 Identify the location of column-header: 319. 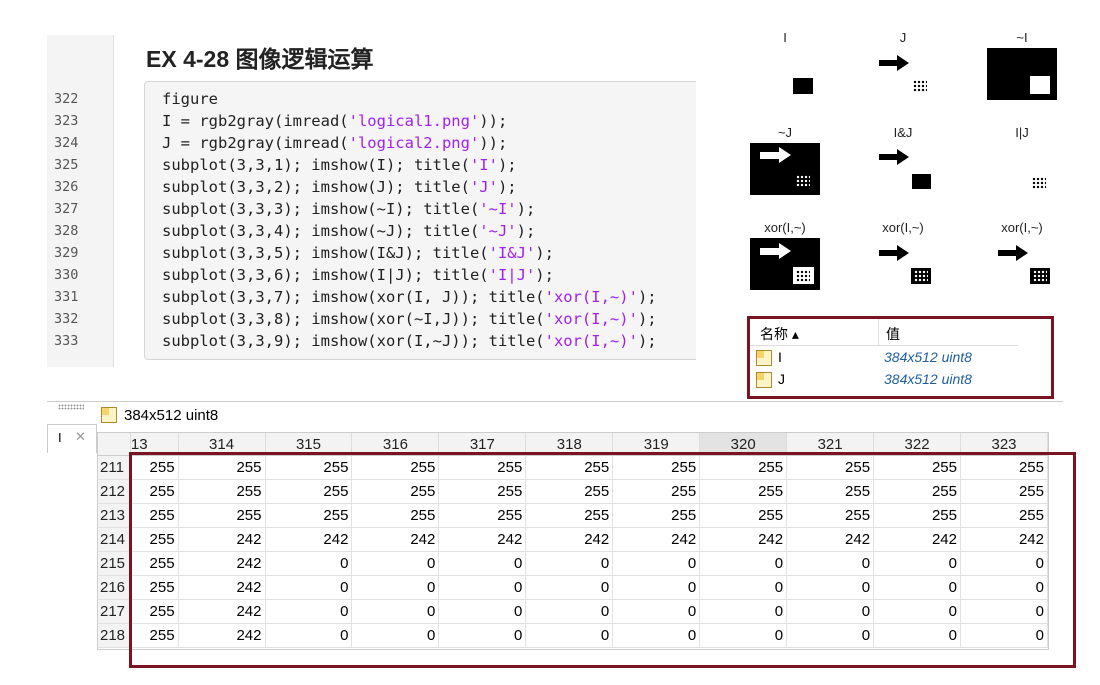
(656, 444).